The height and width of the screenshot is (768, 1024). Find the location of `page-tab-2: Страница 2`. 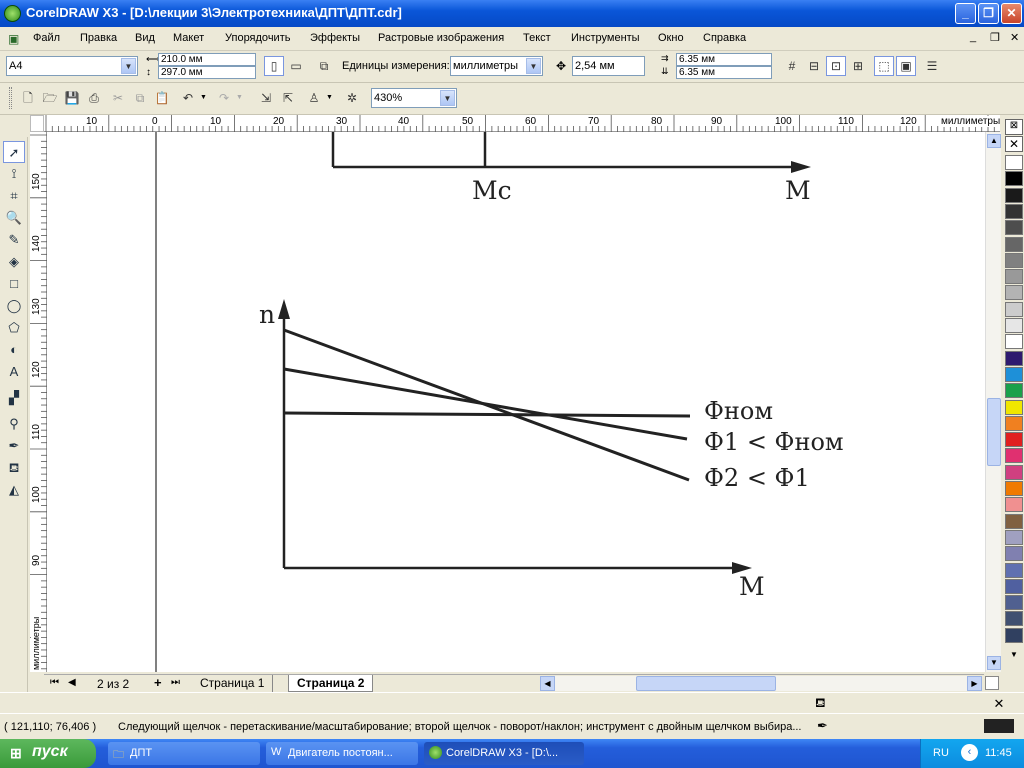

page-tab-2: Страница 2 is located at coordinates (331, 683).